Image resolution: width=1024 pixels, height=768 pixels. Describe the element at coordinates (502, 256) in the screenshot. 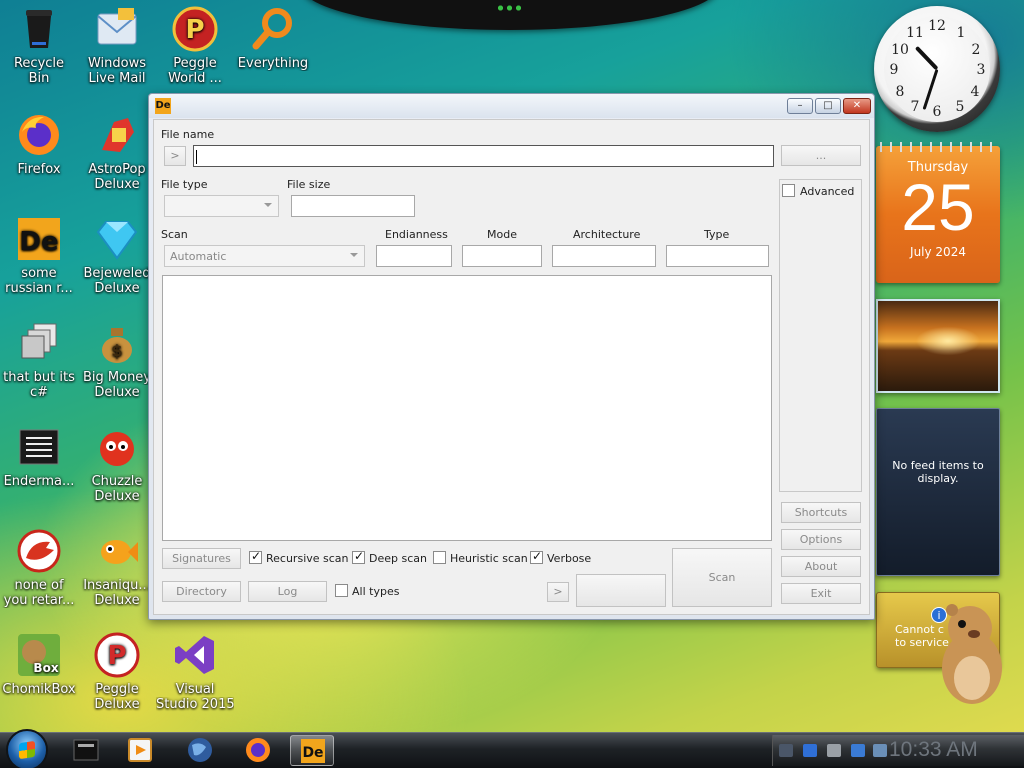

I see `mode-field` at that location.